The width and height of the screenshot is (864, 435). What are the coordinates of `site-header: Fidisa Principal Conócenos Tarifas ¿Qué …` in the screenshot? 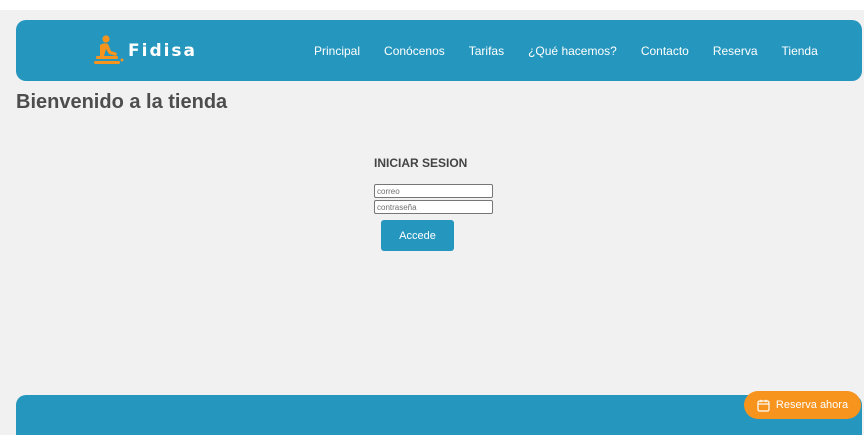 It's located at (439, 50).